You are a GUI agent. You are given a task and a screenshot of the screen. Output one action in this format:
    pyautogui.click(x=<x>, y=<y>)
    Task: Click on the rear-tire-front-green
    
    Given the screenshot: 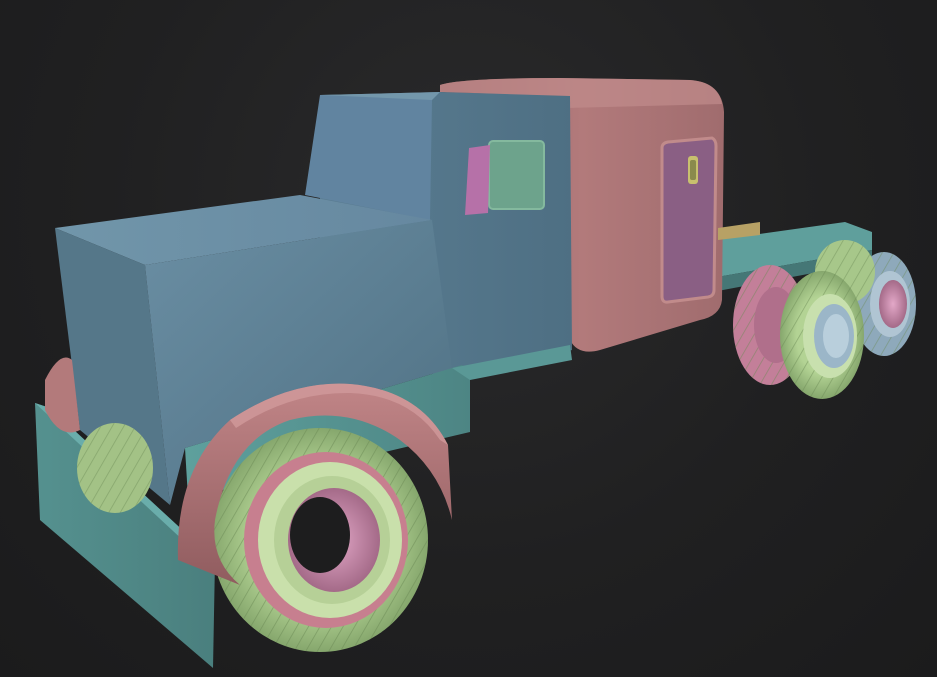 What is the action you would take?
    pyautogui.click(x=822, y=335)
    